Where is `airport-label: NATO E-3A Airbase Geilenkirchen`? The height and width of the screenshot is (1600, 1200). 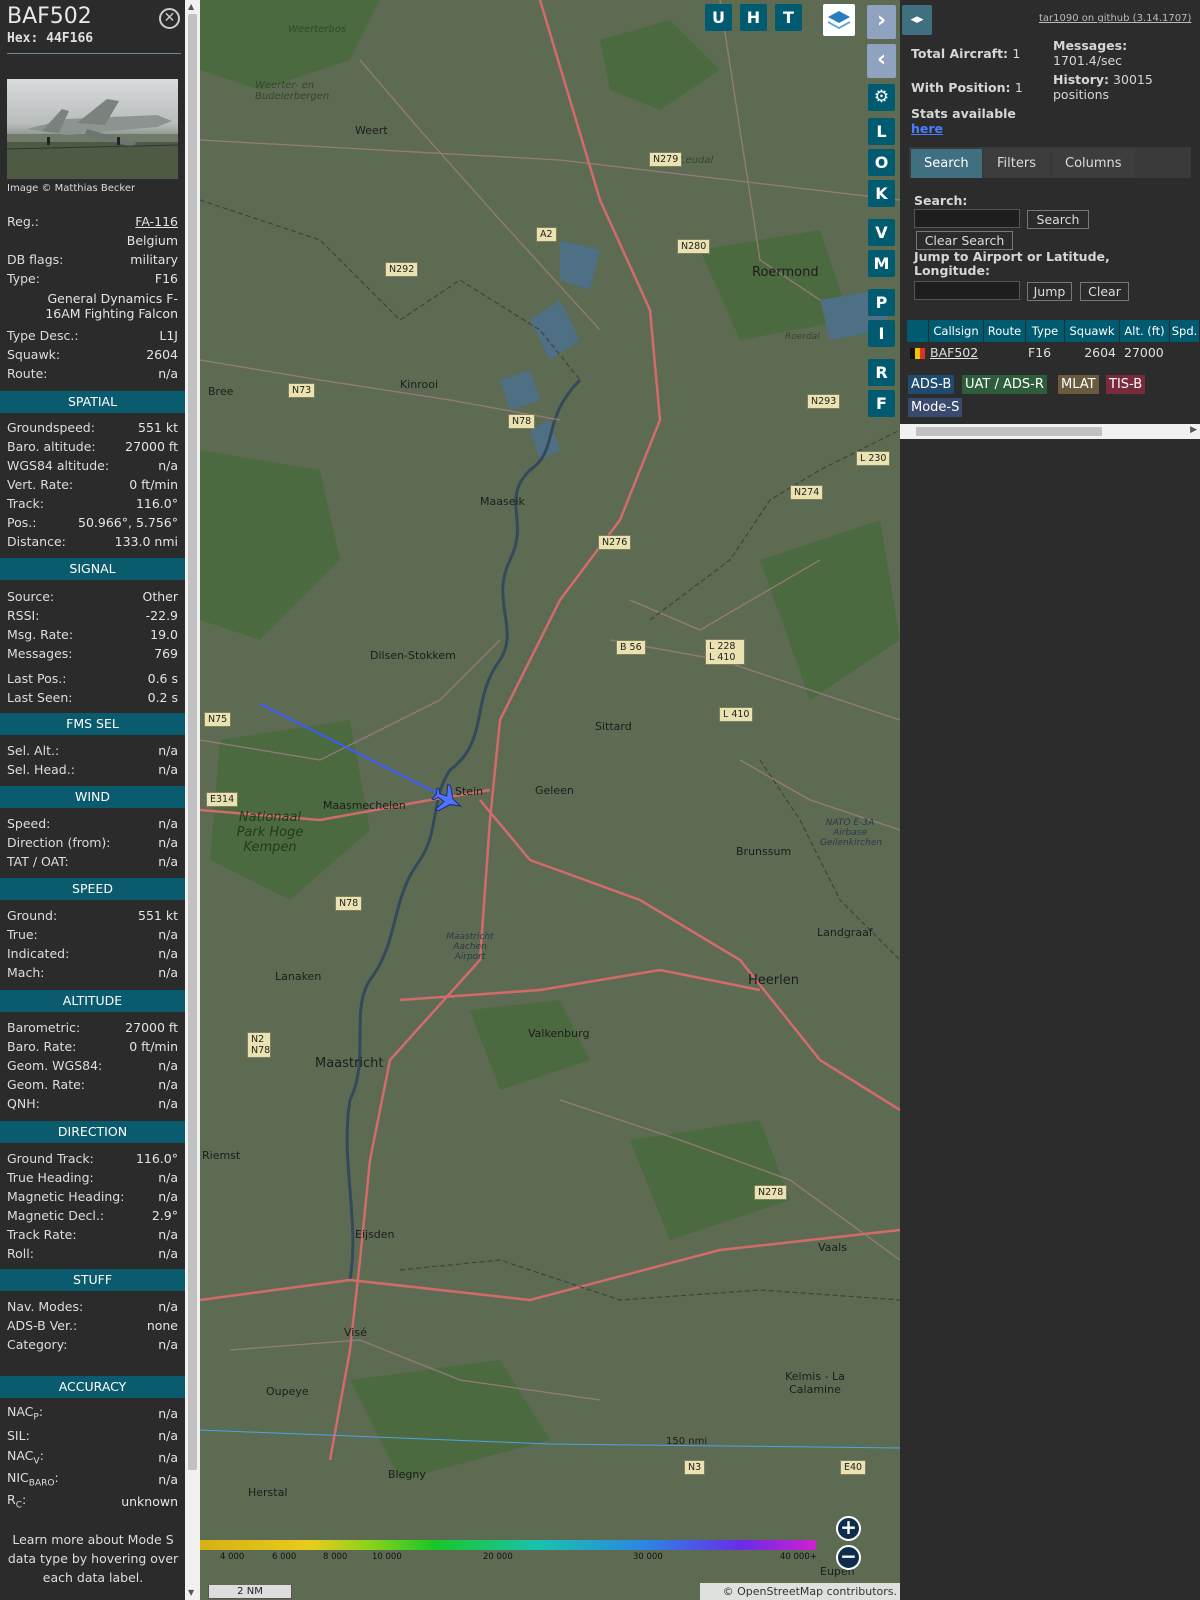 airport-label: NATO E-3A Airbase Geilenkirchen is located at coordinates (851, 833).